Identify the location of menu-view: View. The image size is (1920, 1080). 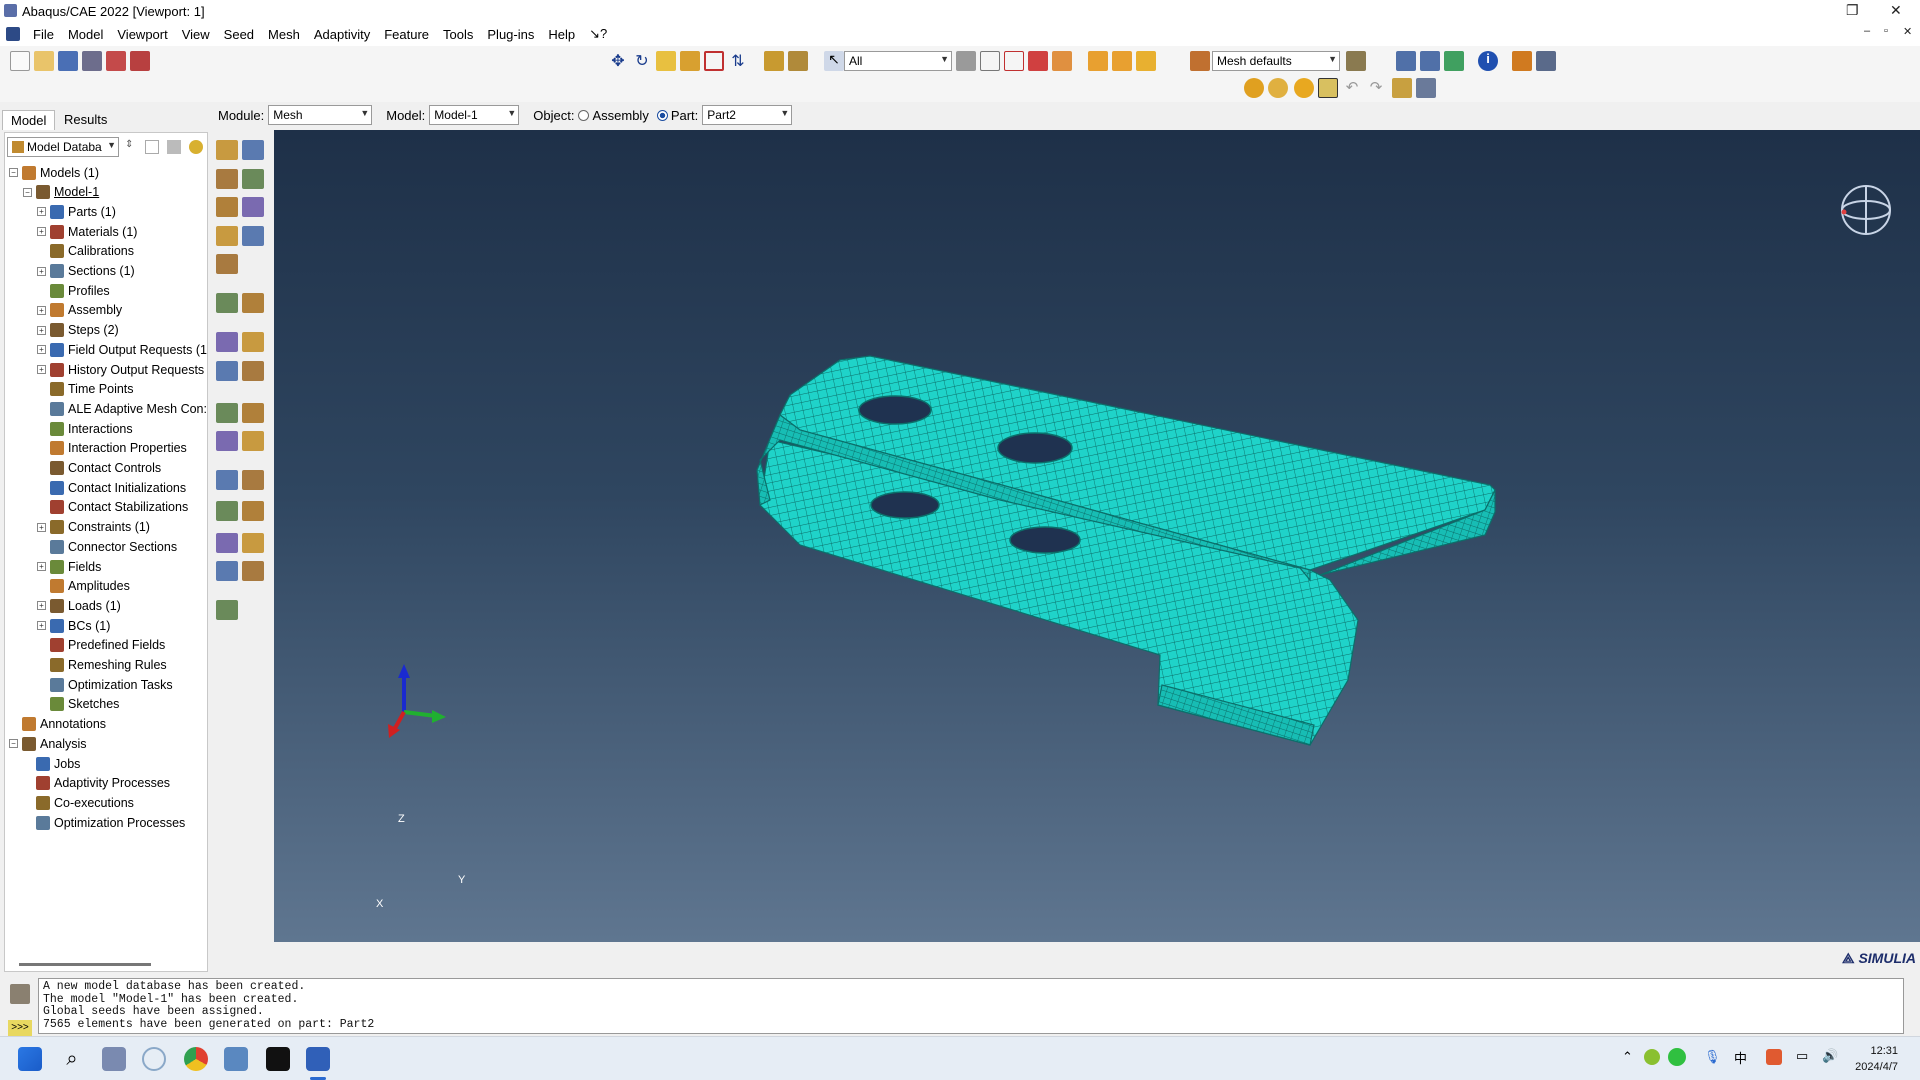
(196, 34).